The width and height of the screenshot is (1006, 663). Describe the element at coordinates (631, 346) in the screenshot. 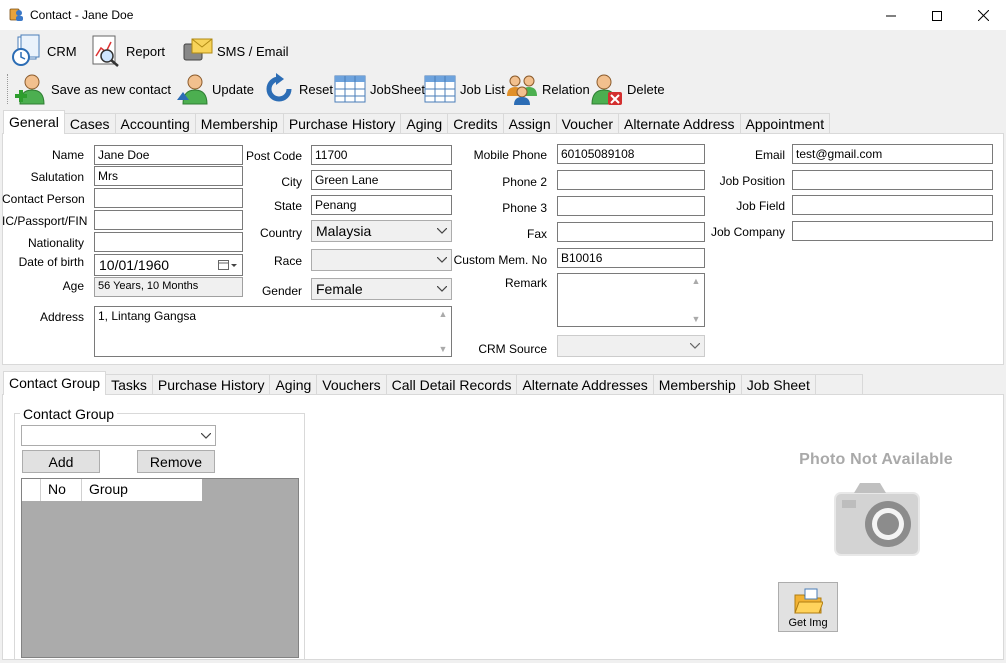

I see `crm-source-dropdown` at that location.